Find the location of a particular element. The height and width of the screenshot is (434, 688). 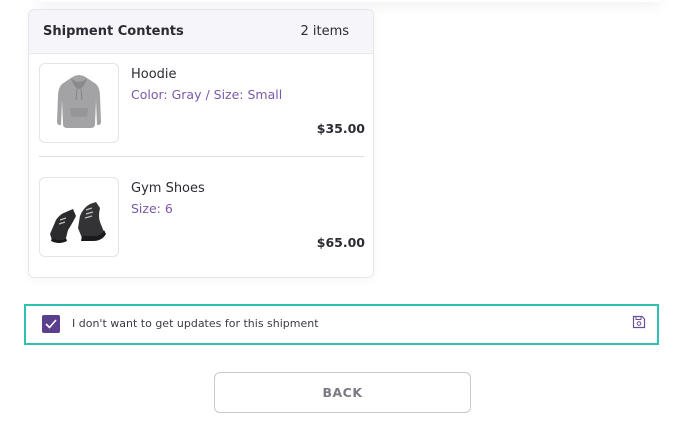

item-name: Gym Shoes is located at coordinates (168, 188).